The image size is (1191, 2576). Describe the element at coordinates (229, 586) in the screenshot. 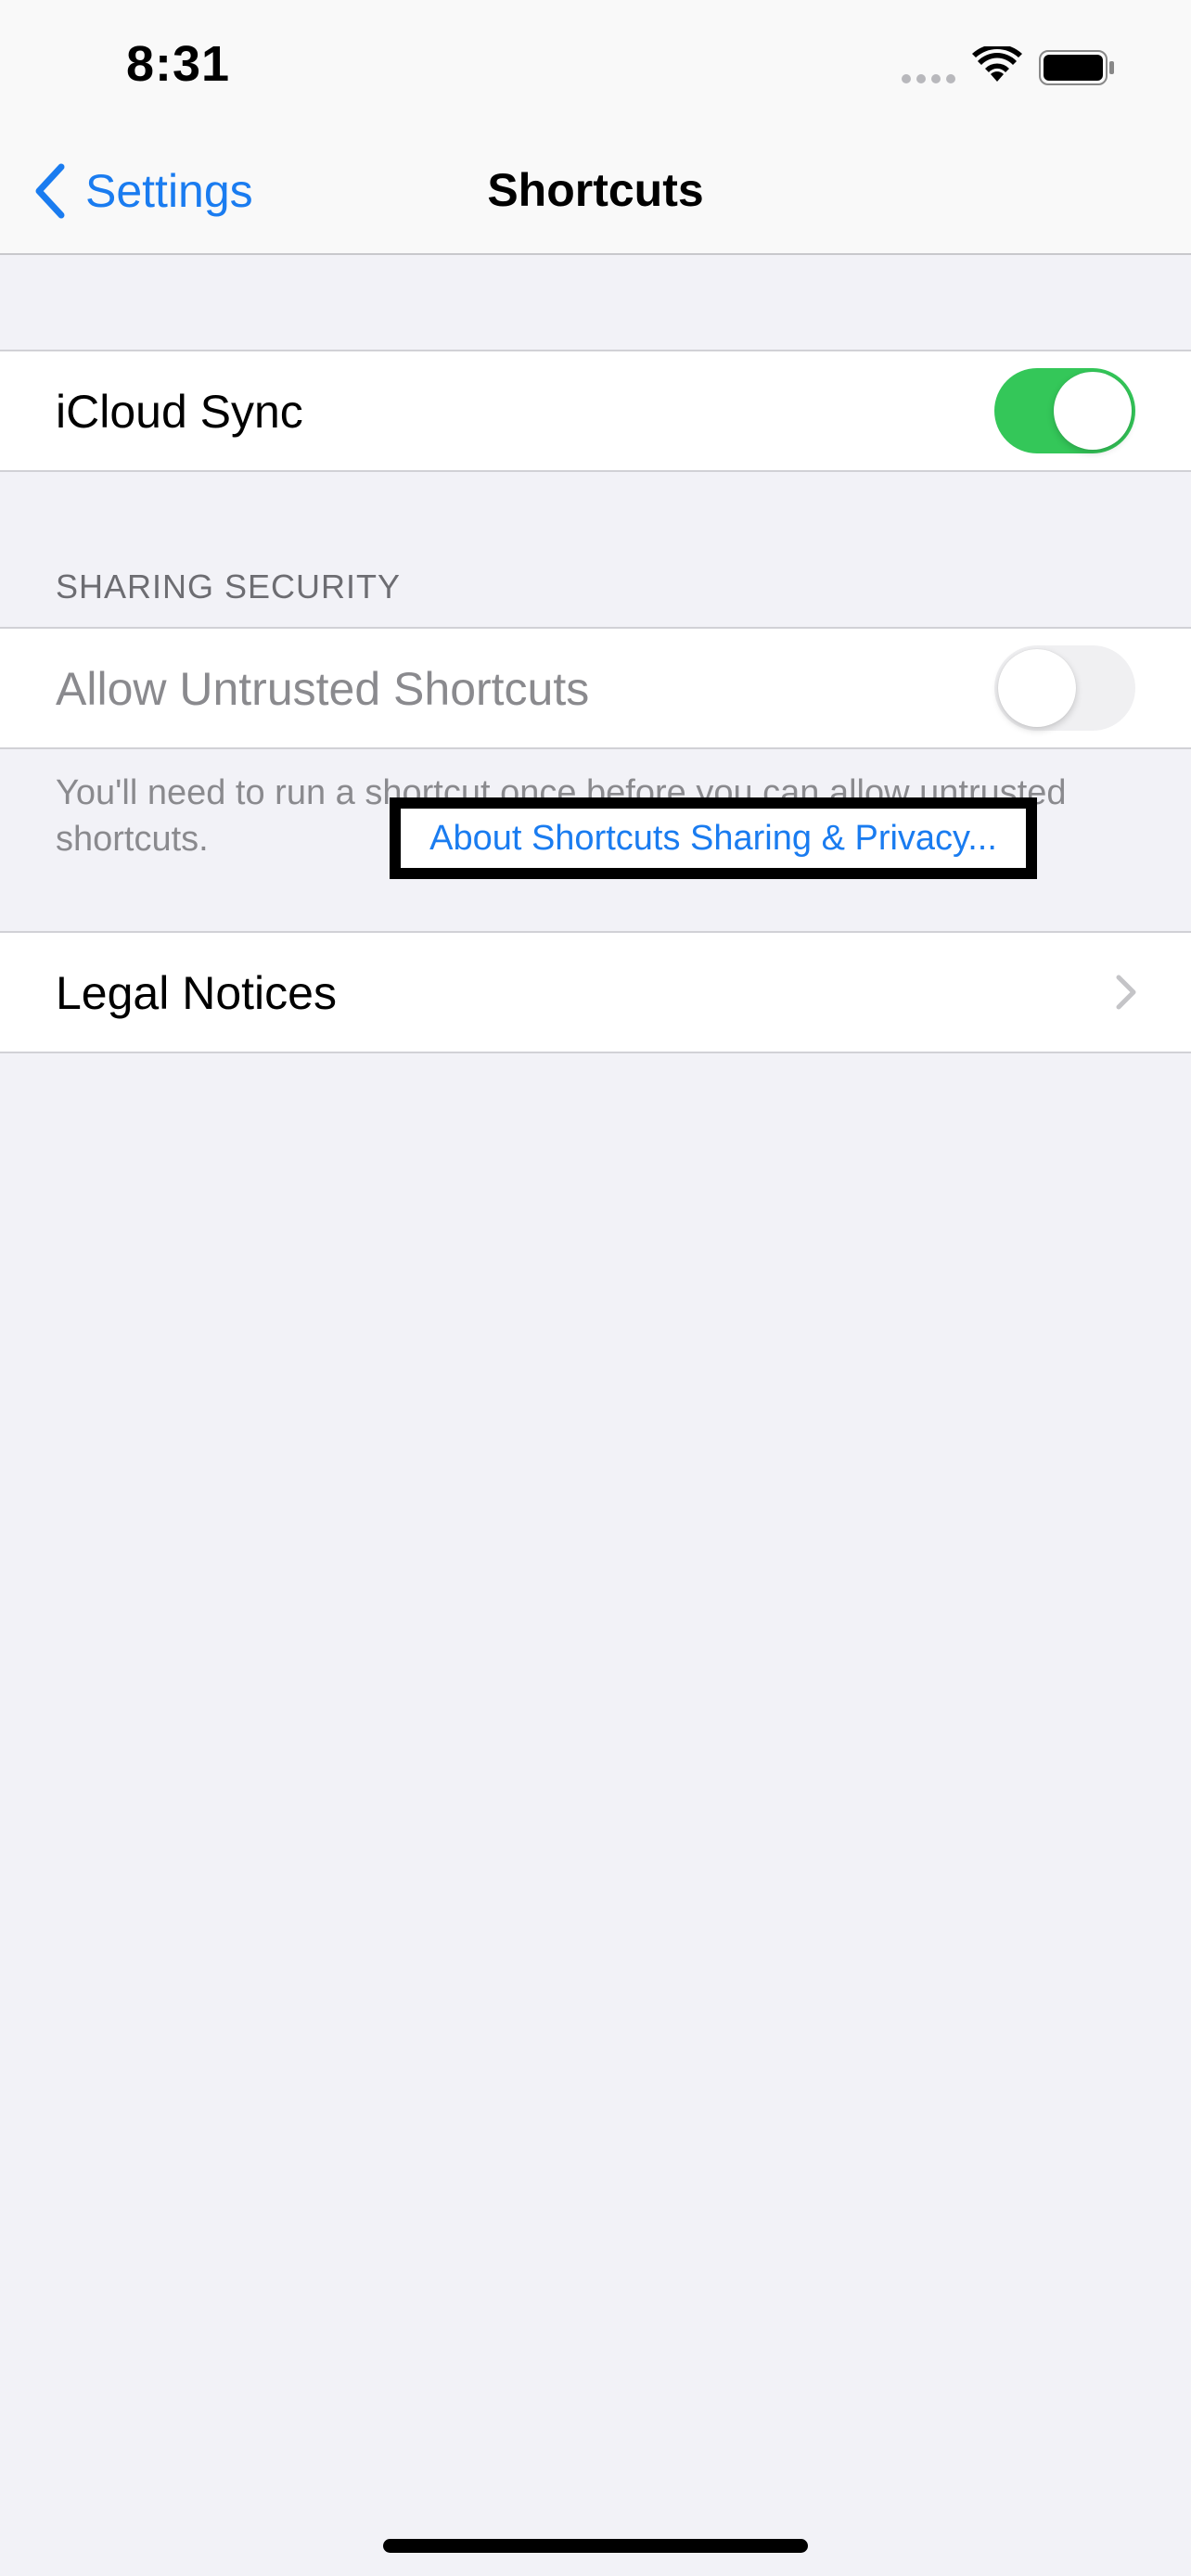

I see `sharing-security-header: SHARING SECURITY` at that location.